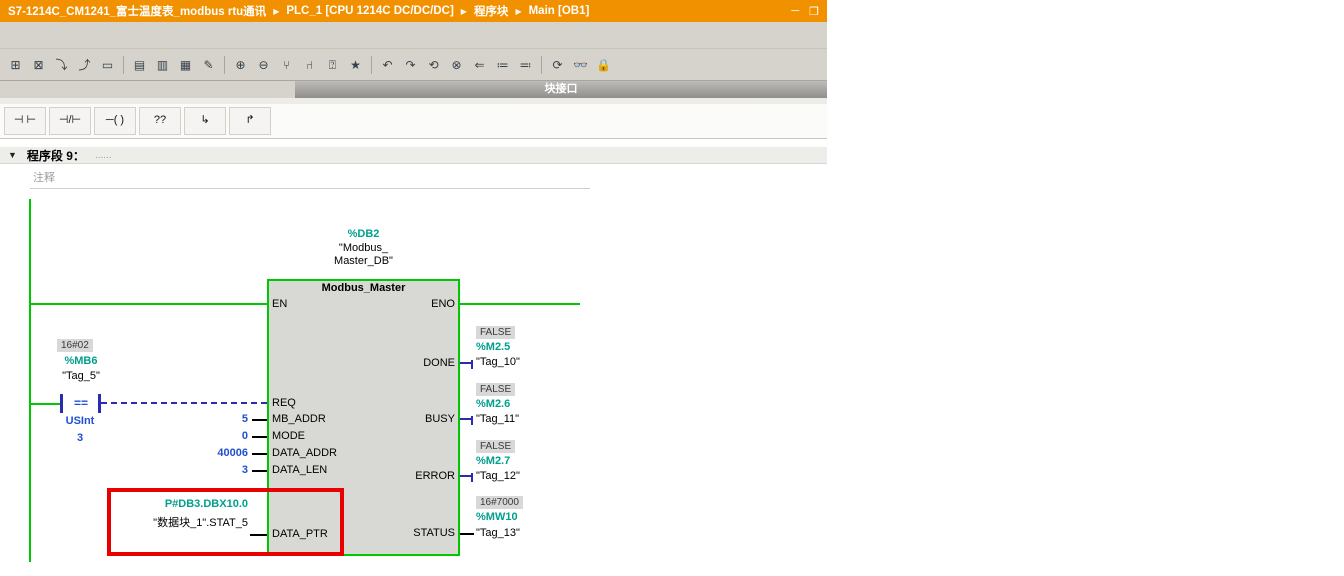 This screenshot has width=1344, height=576. I want to click on block-interface-splitter: 块接口, so click(561, 89).